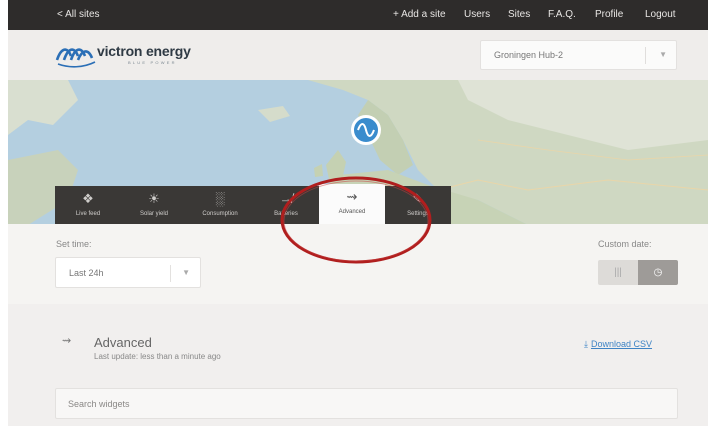 The image size is (710, 426). I want to click on wrench-icon: ✎, so click(418, 198).